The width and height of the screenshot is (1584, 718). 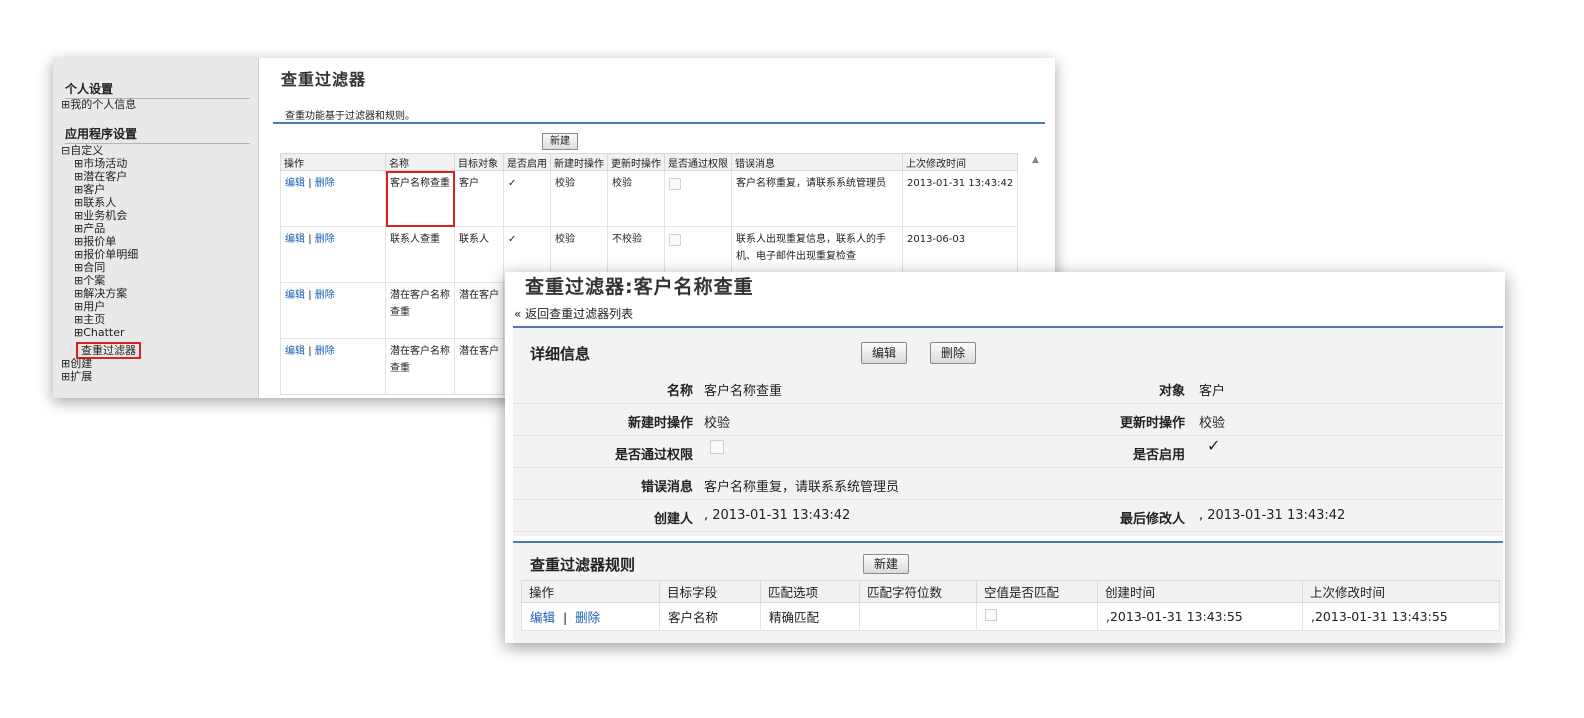 What do you see at coordinates (1200, 591) in the screenshot?
I see `column-header: 创建时间` at bounding box center [1200, 591].